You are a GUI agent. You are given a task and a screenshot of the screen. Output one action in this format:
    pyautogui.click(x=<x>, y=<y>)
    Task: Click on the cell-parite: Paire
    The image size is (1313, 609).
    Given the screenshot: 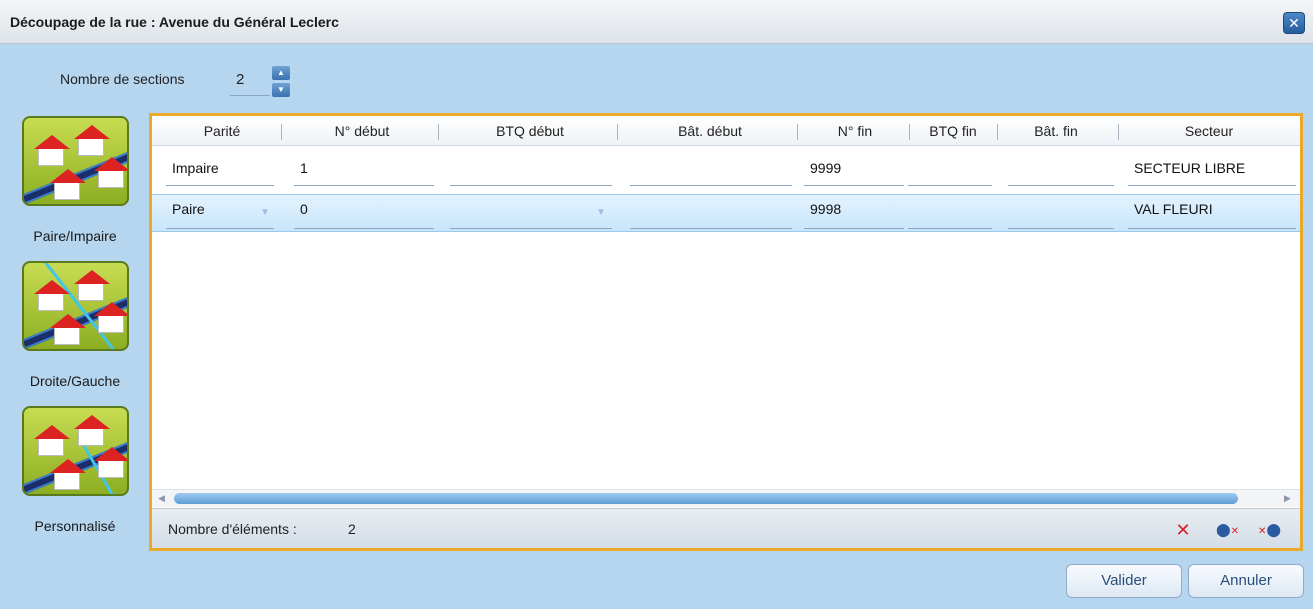 What is the action you would take?
    pyautogui.click(x=188, y=209)
    